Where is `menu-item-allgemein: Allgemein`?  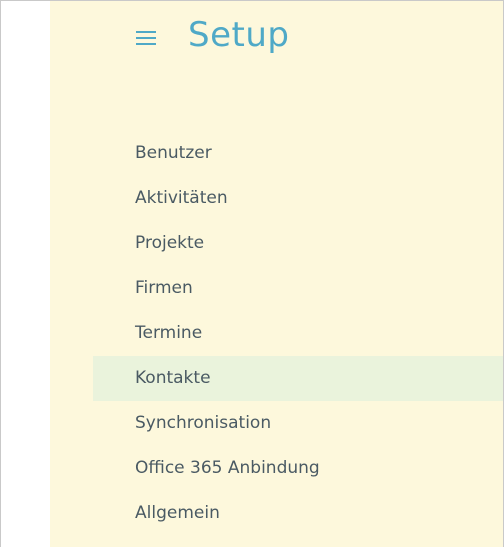
menu-item-allgemein: Allgemein is located at coordinates (298, 513).